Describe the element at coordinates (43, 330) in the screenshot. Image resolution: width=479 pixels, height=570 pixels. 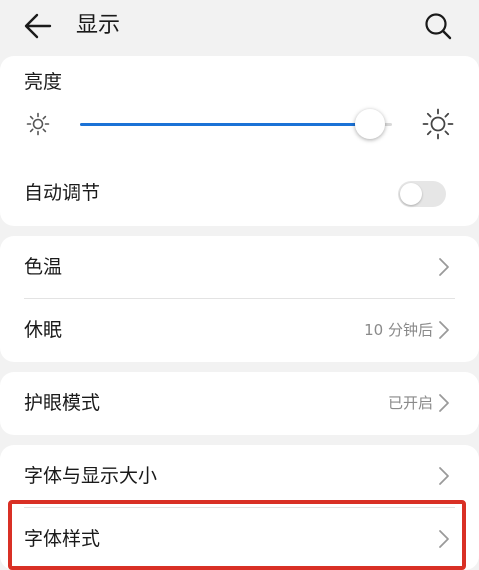
I see `sleep-label: 休眠` at that location.